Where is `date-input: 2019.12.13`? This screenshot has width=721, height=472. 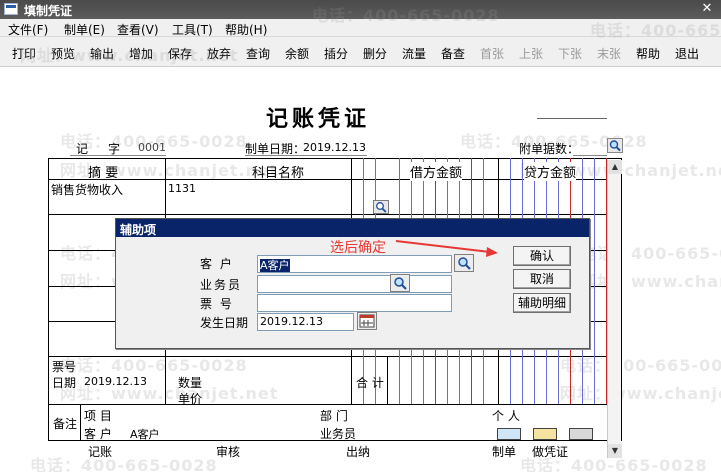 date-input: 2019.12.13 is located at coordinates (305, 322).